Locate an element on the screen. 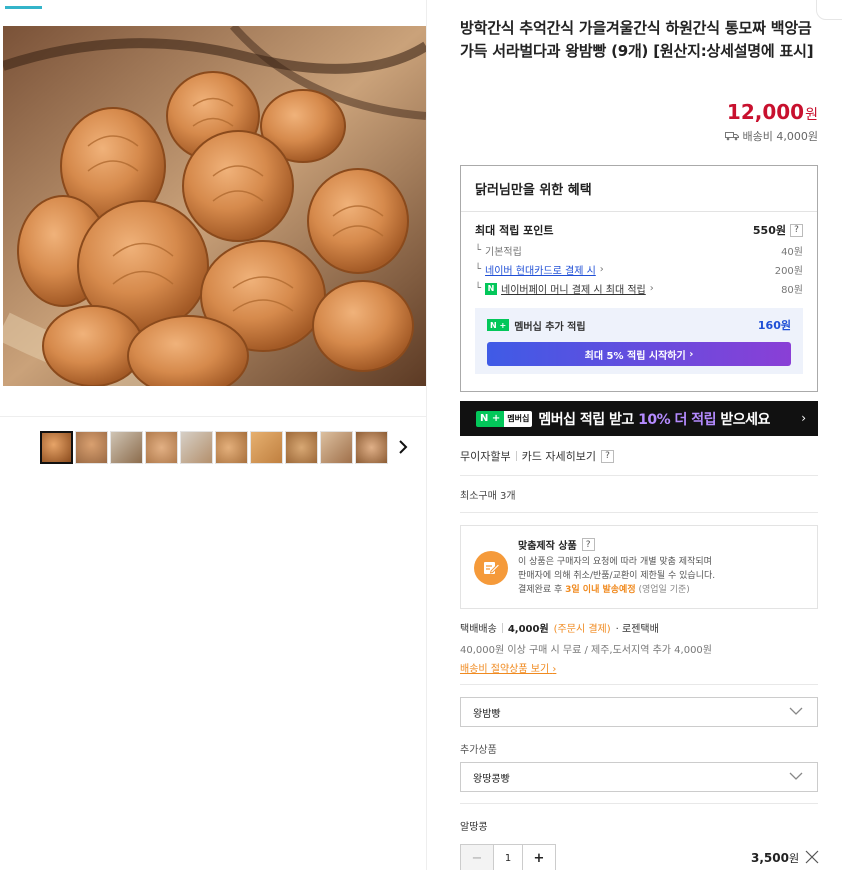 This screenshot has width=842, height=870. points-row-label: 기본적립 is located at coordinates (503, 252).